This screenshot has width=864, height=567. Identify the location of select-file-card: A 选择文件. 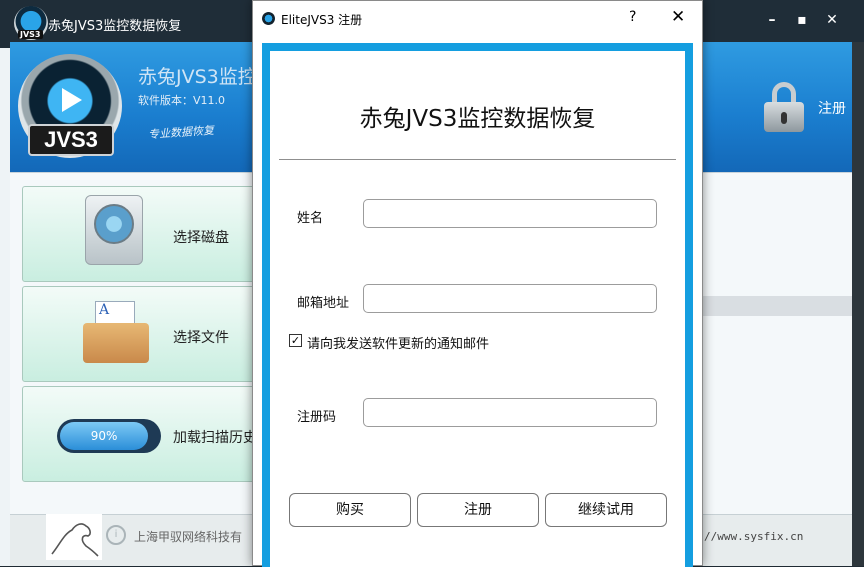
(142, 334).